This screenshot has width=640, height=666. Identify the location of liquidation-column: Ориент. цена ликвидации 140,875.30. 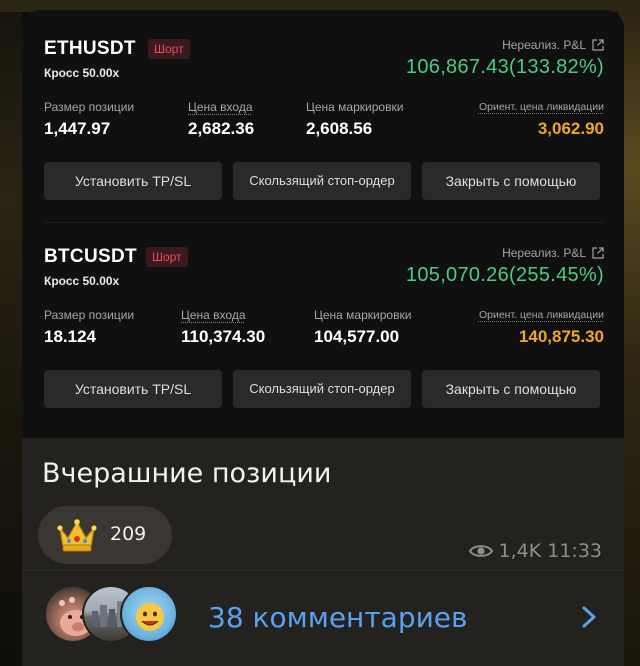
(541, 327).